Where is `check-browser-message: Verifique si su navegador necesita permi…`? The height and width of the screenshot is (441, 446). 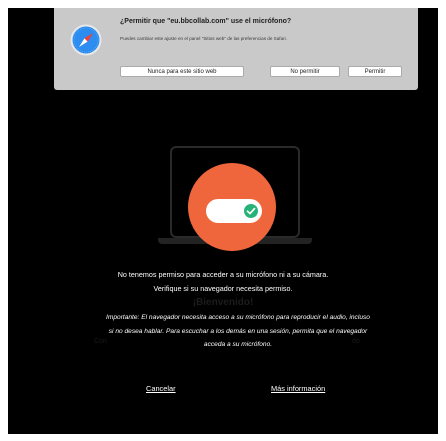
check-browser-message: Verifique si su navegador necesita permi… is located at coordinates (223, 288).